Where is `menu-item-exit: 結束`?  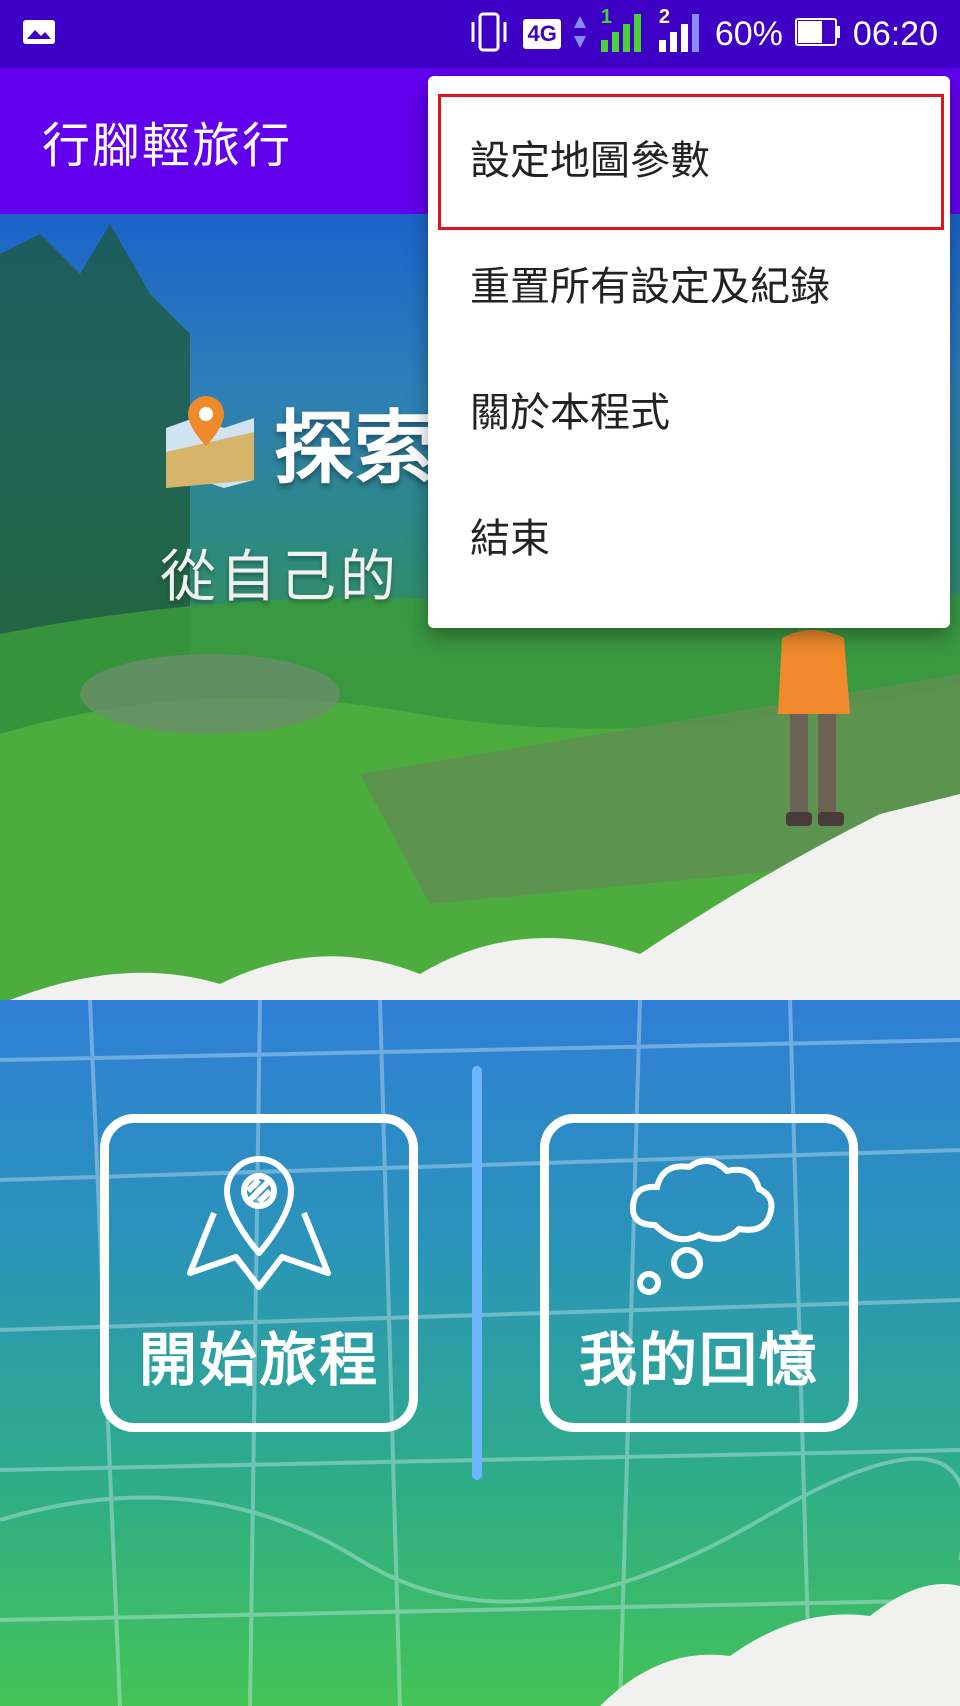 menu-item-exit: 結束 is located at coordinates (689, 535).